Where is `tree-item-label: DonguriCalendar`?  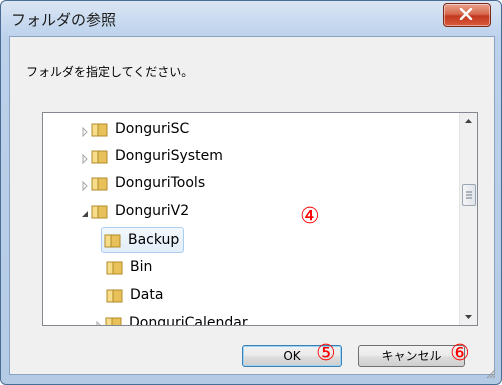 tree-item-label: DonguriCalendar is located at coordinates (188, 320).